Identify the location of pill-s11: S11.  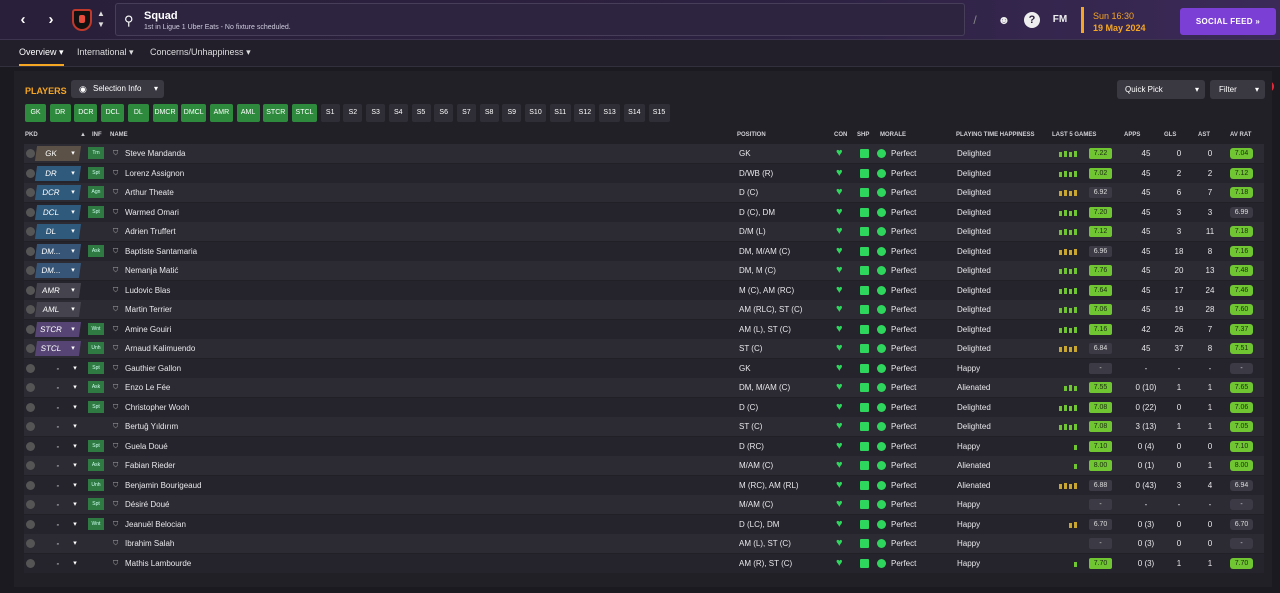
(560, 113).